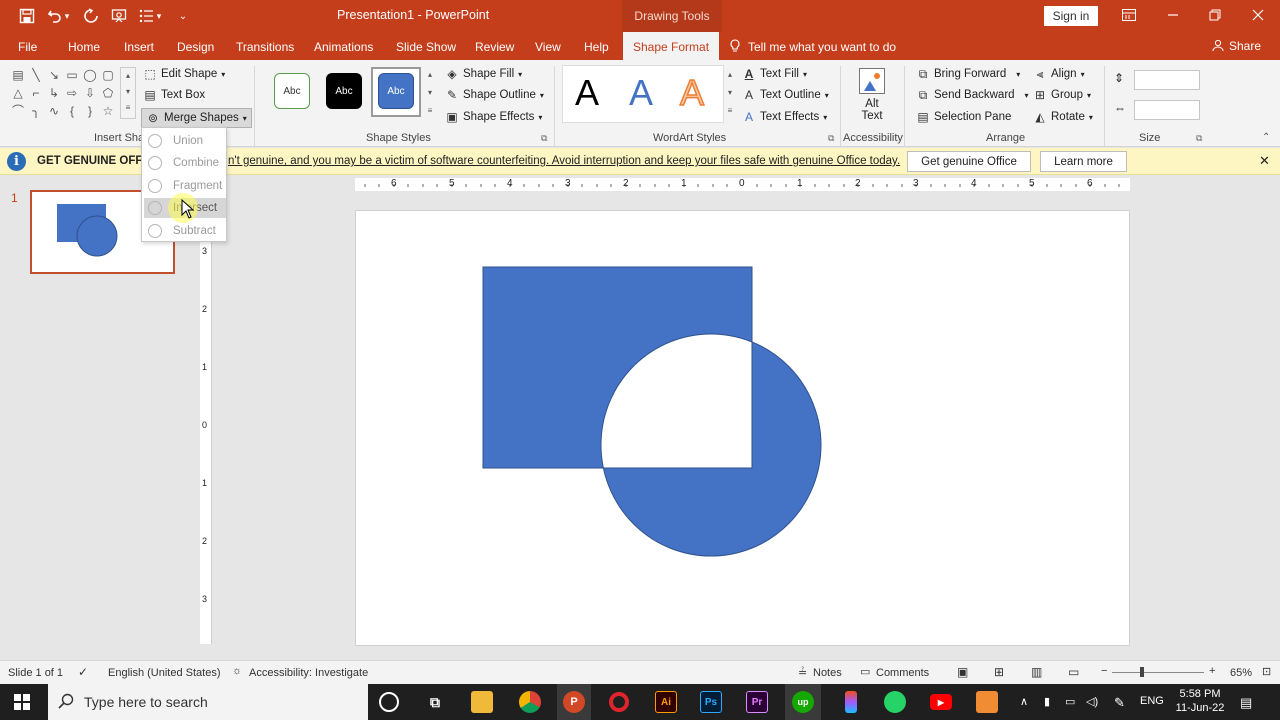 This screenshot has height=720, width=1280. Describe the element at coordinates (785, 95) in the screenshot. I see `text-outline-button: A Text Outline ▾` at that location.